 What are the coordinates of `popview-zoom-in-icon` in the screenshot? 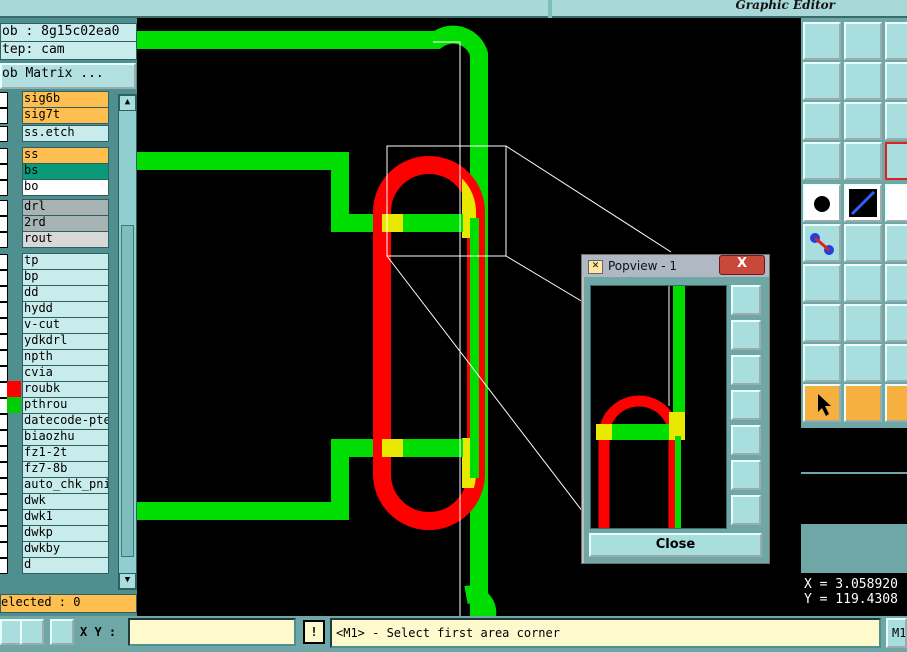 It's located at (746, 510).